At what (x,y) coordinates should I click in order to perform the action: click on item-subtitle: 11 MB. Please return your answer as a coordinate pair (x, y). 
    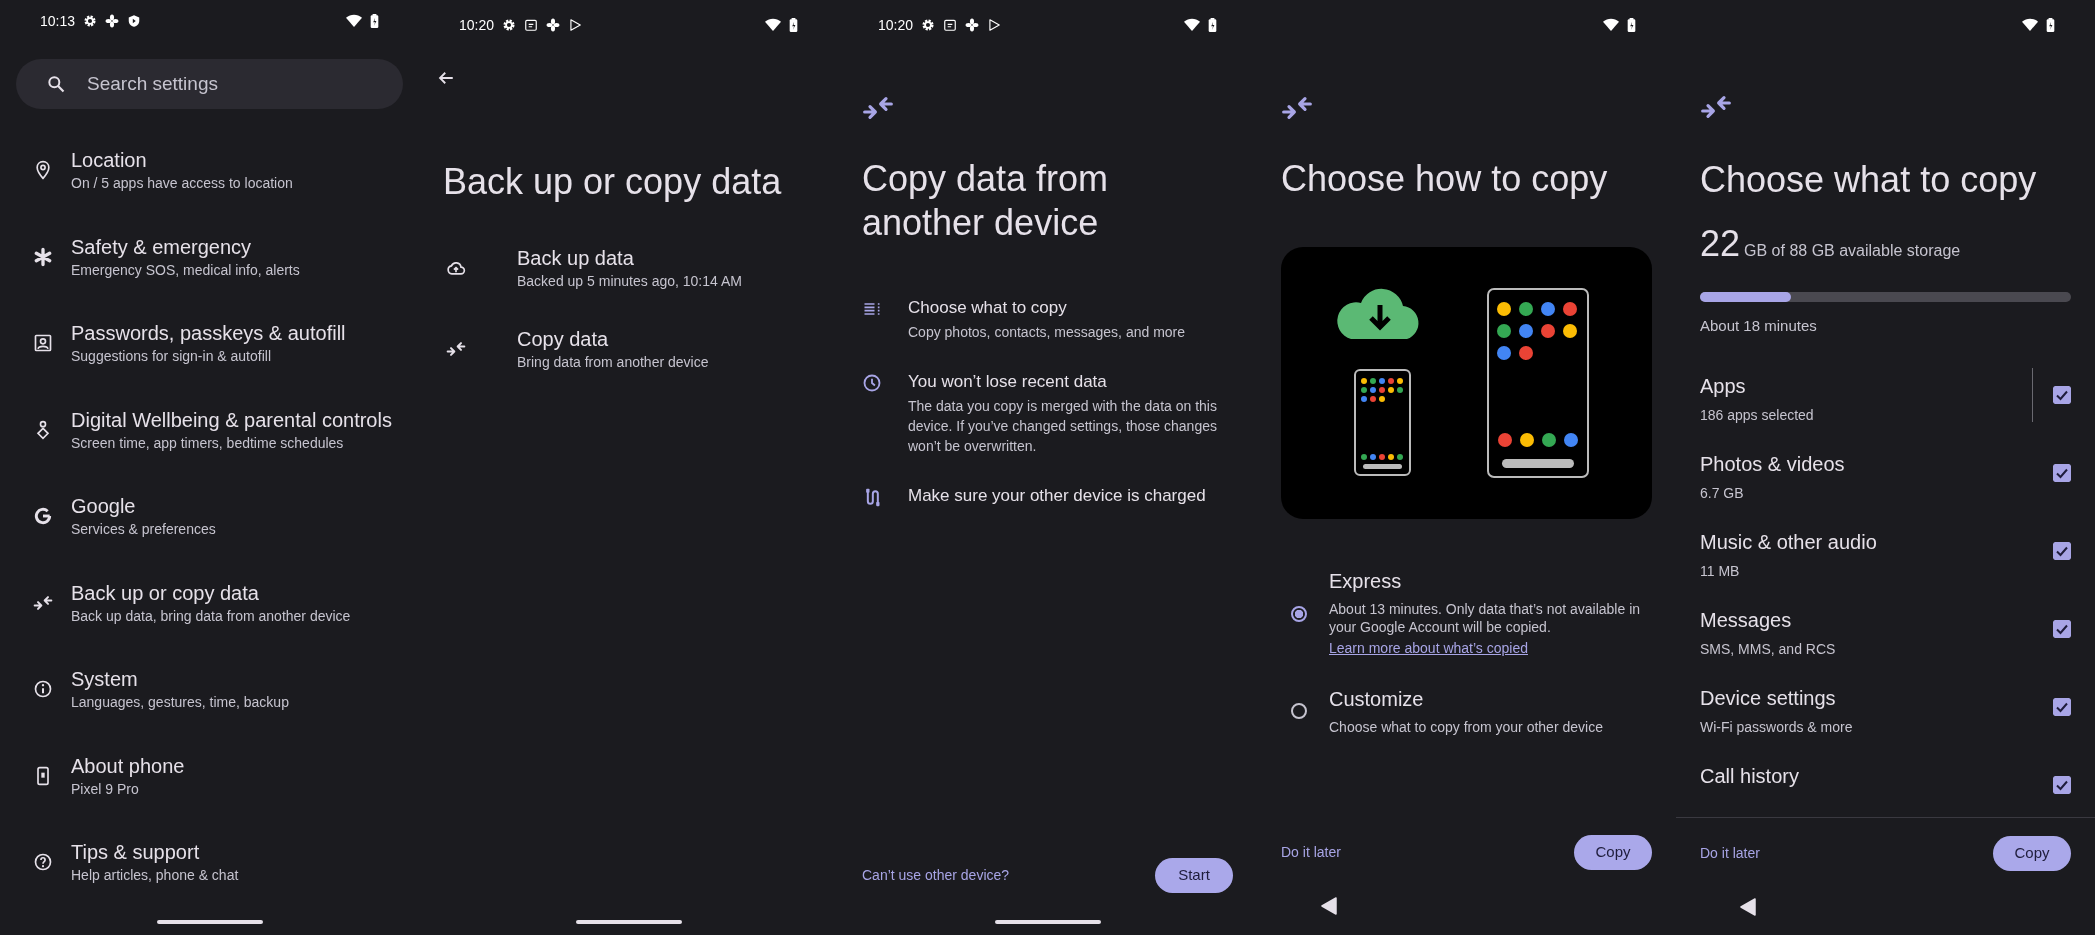
    Looking at the image, I should click on (1720, 572).